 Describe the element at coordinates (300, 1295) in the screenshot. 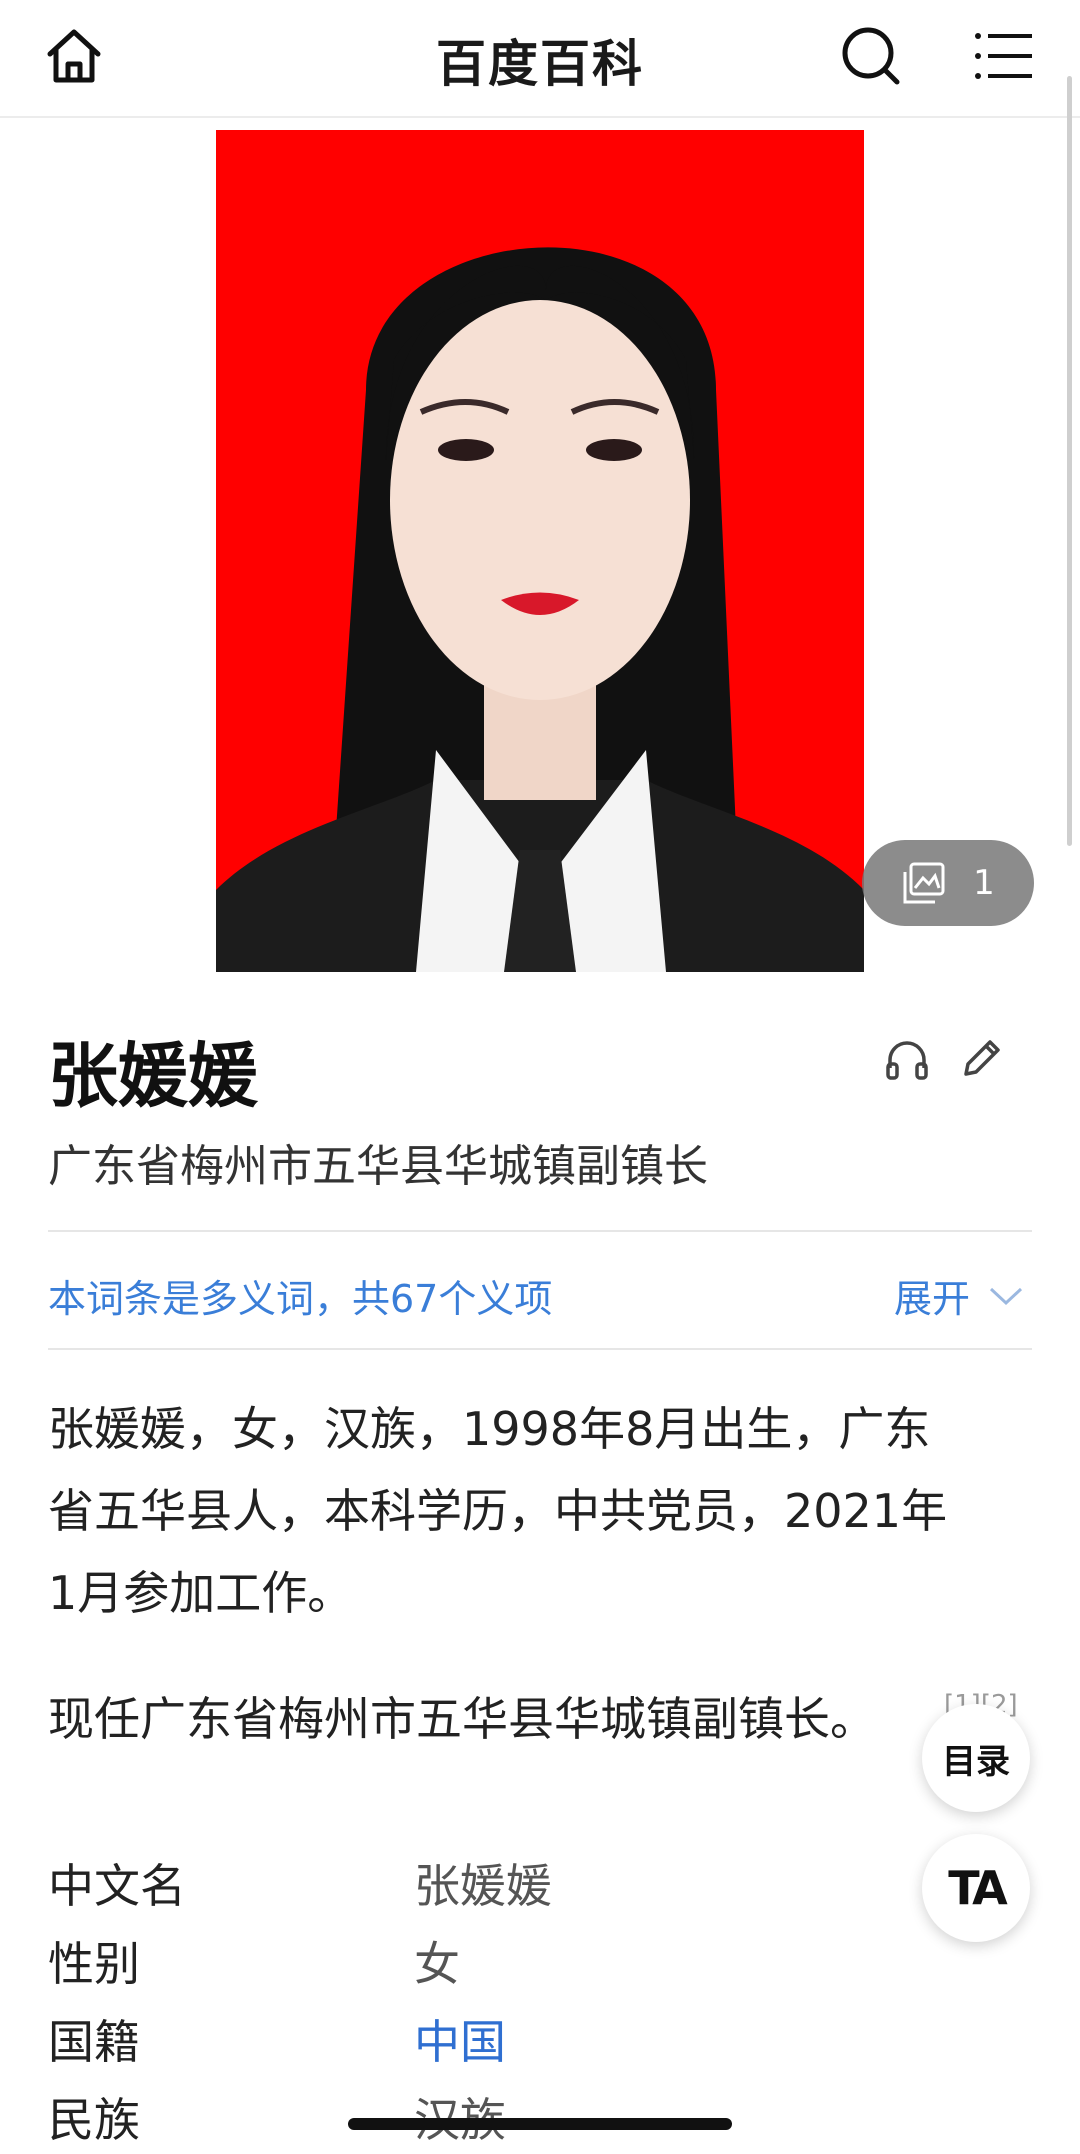

I see `polysemy-link: 本词条是多义词，共67个义项` at that location.